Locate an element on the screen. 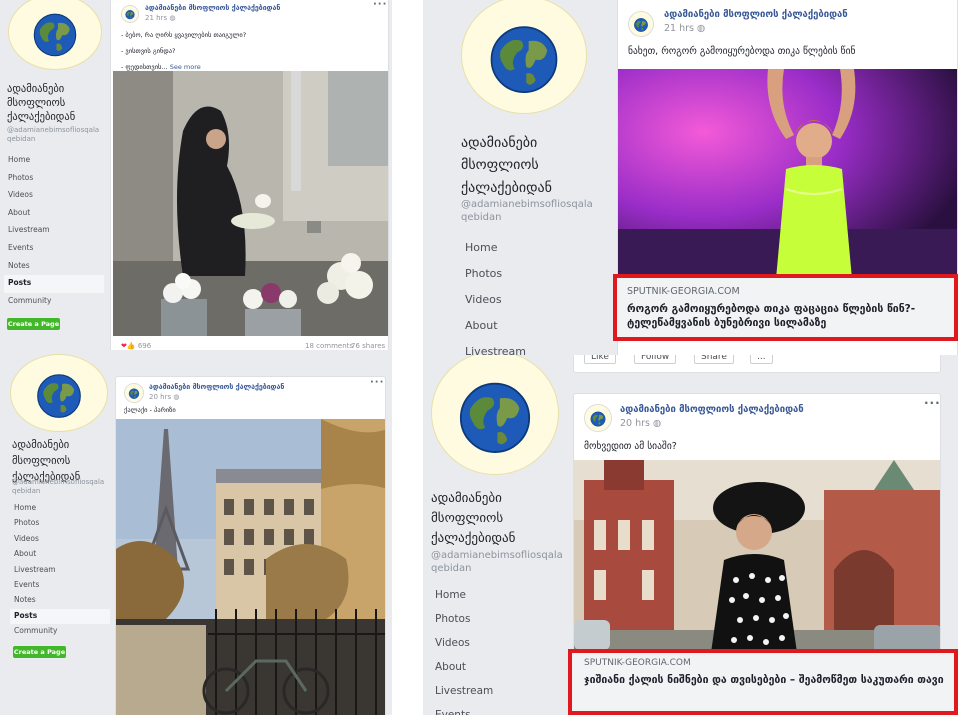 The height and width of the screenshot is (715, 958). page-name: ადამიანები მსოფლიოს ქალაქებიდან is located at coordinates (506, 165).